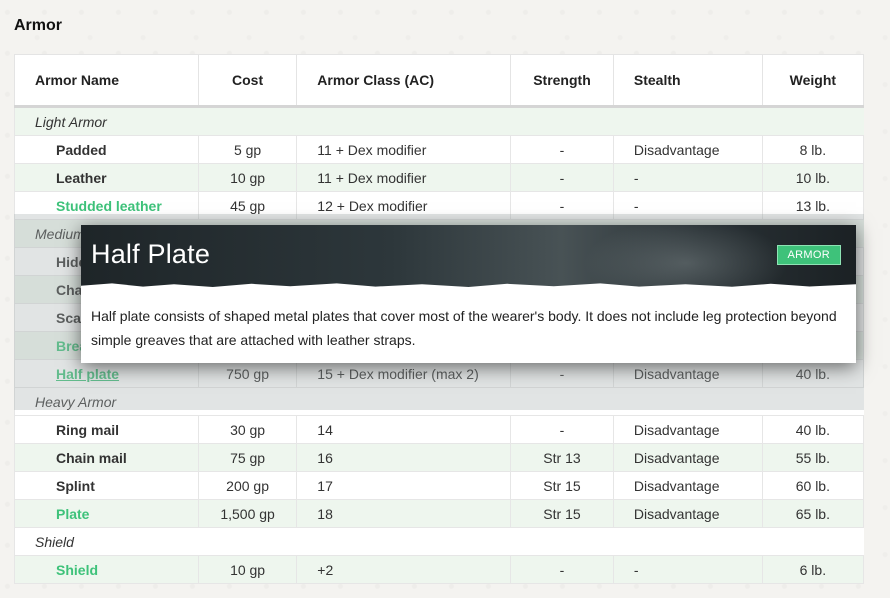 Image resolution: width=890 pixels, height=598 pixels. What do you see at coordinates (562, 81) in the screenshot?
I see `header-strength: Strength` at bounding box center [562, 81].